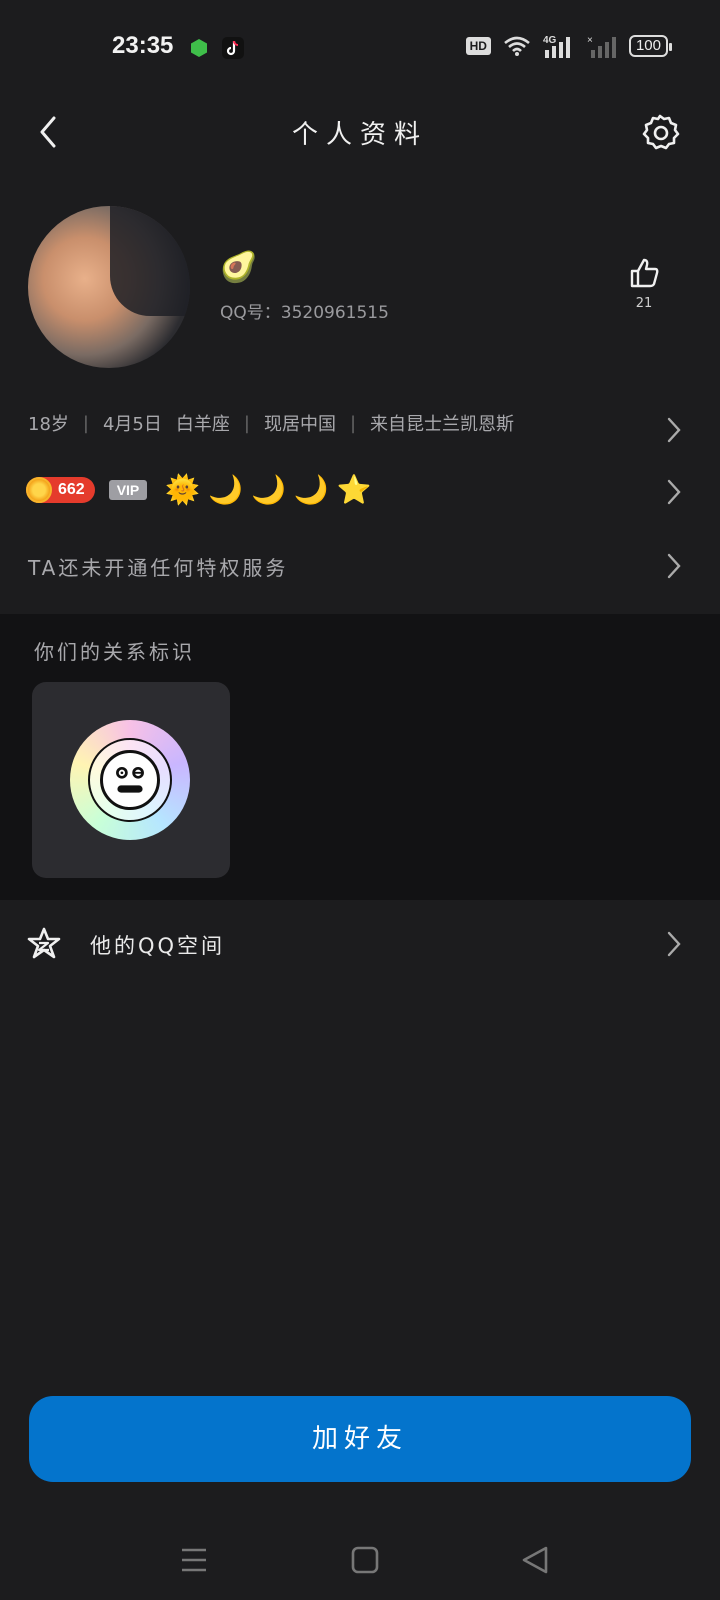  I want to click on privilege-status: TA还未开通任何特权服务, so click(158, 566).